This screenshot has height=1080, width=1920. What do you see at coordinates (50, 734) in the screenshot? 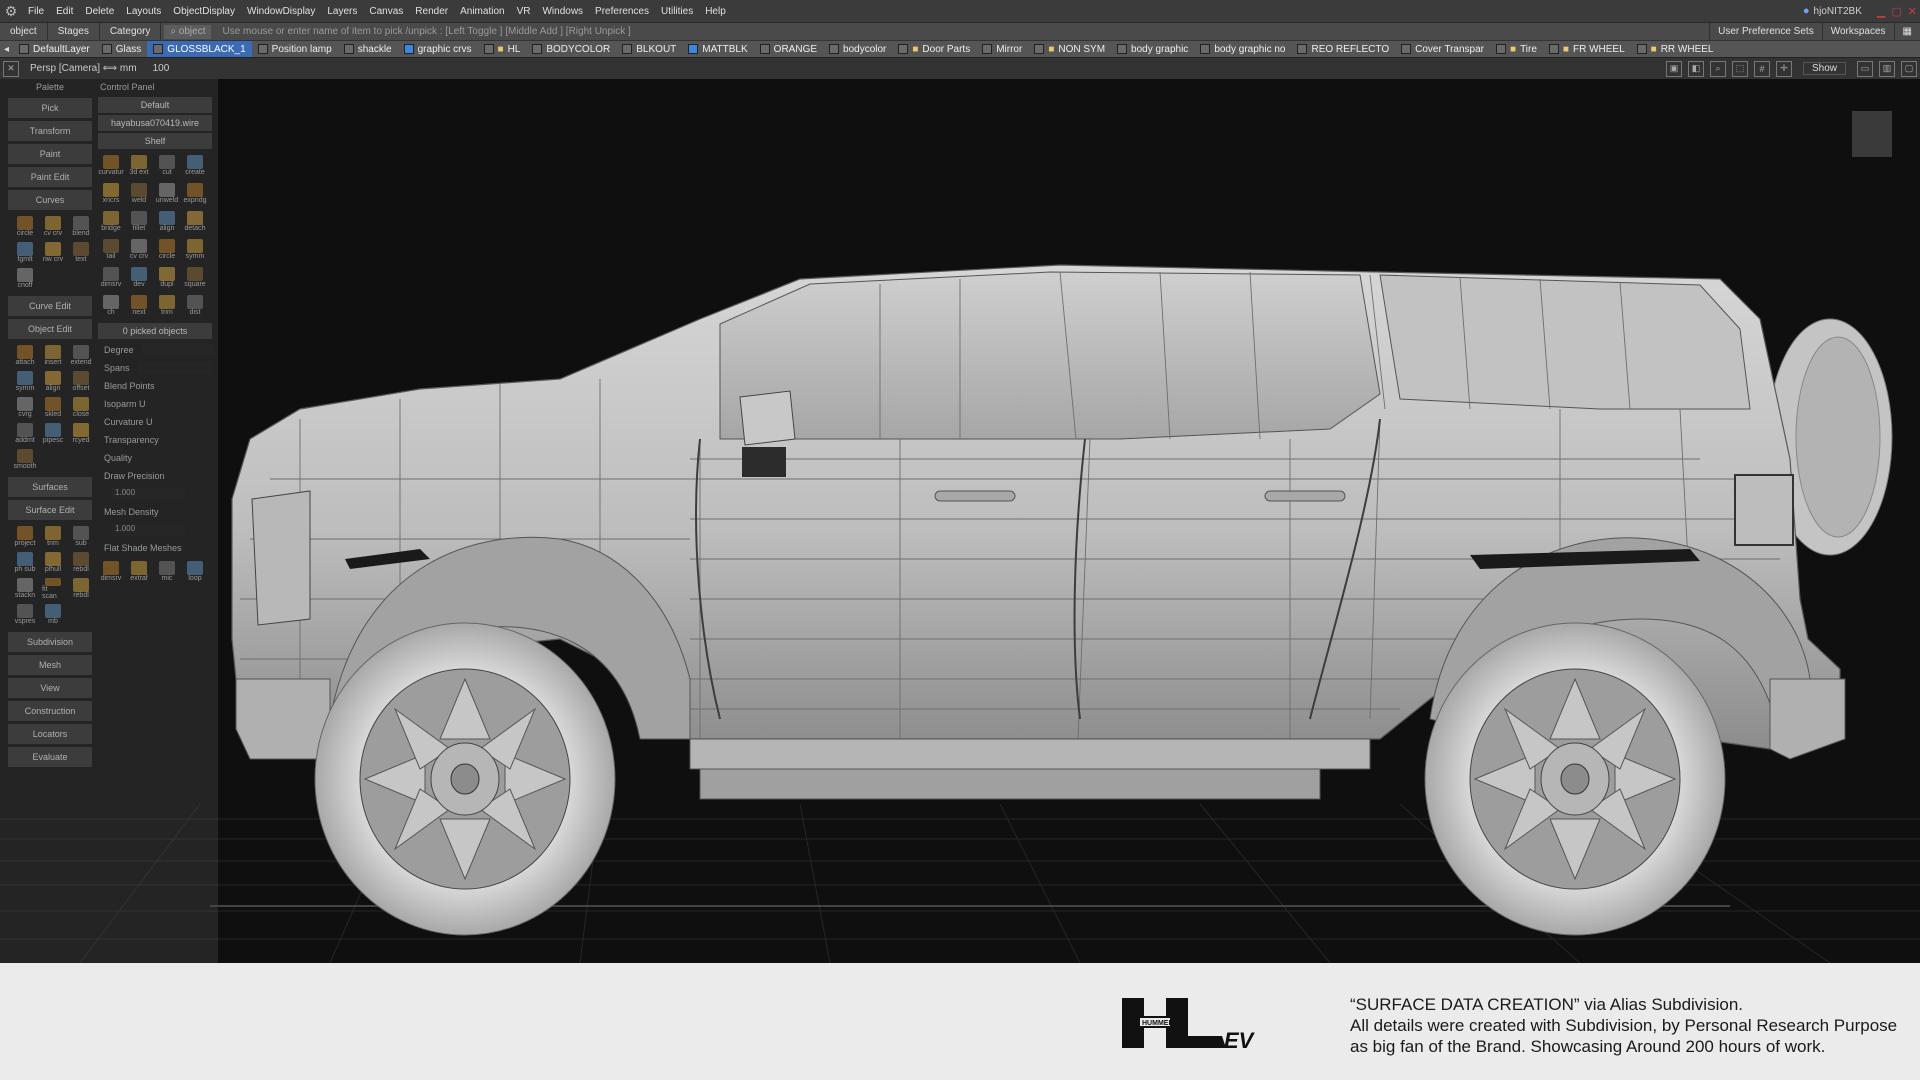
I see `palette-section-locators: Locators` at bounding box center [50, 734].